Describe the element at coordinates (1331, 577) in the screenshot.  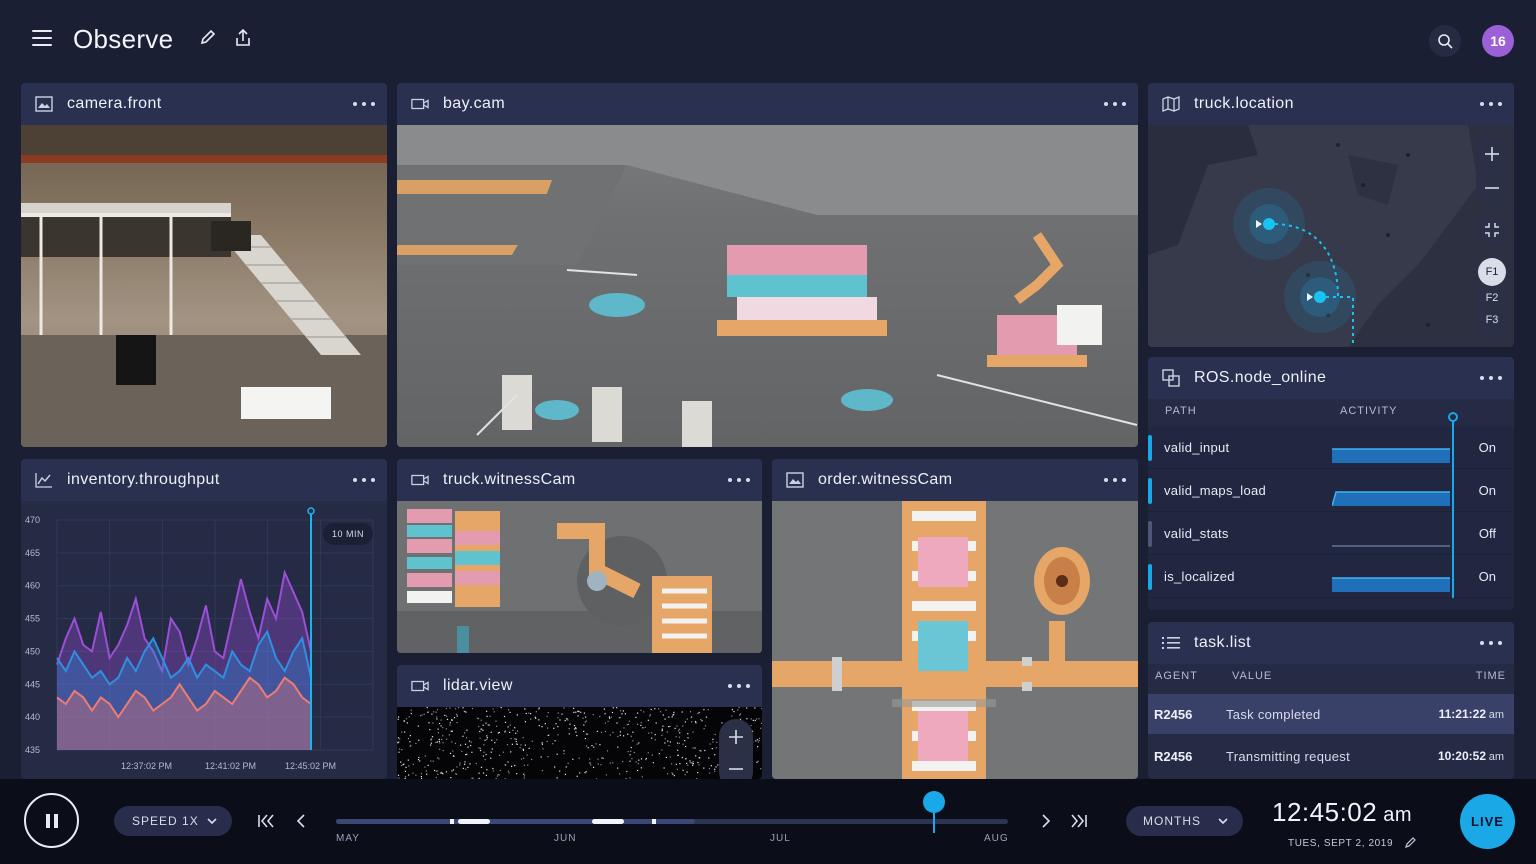
I see `table-row: is_localized On` at that location.